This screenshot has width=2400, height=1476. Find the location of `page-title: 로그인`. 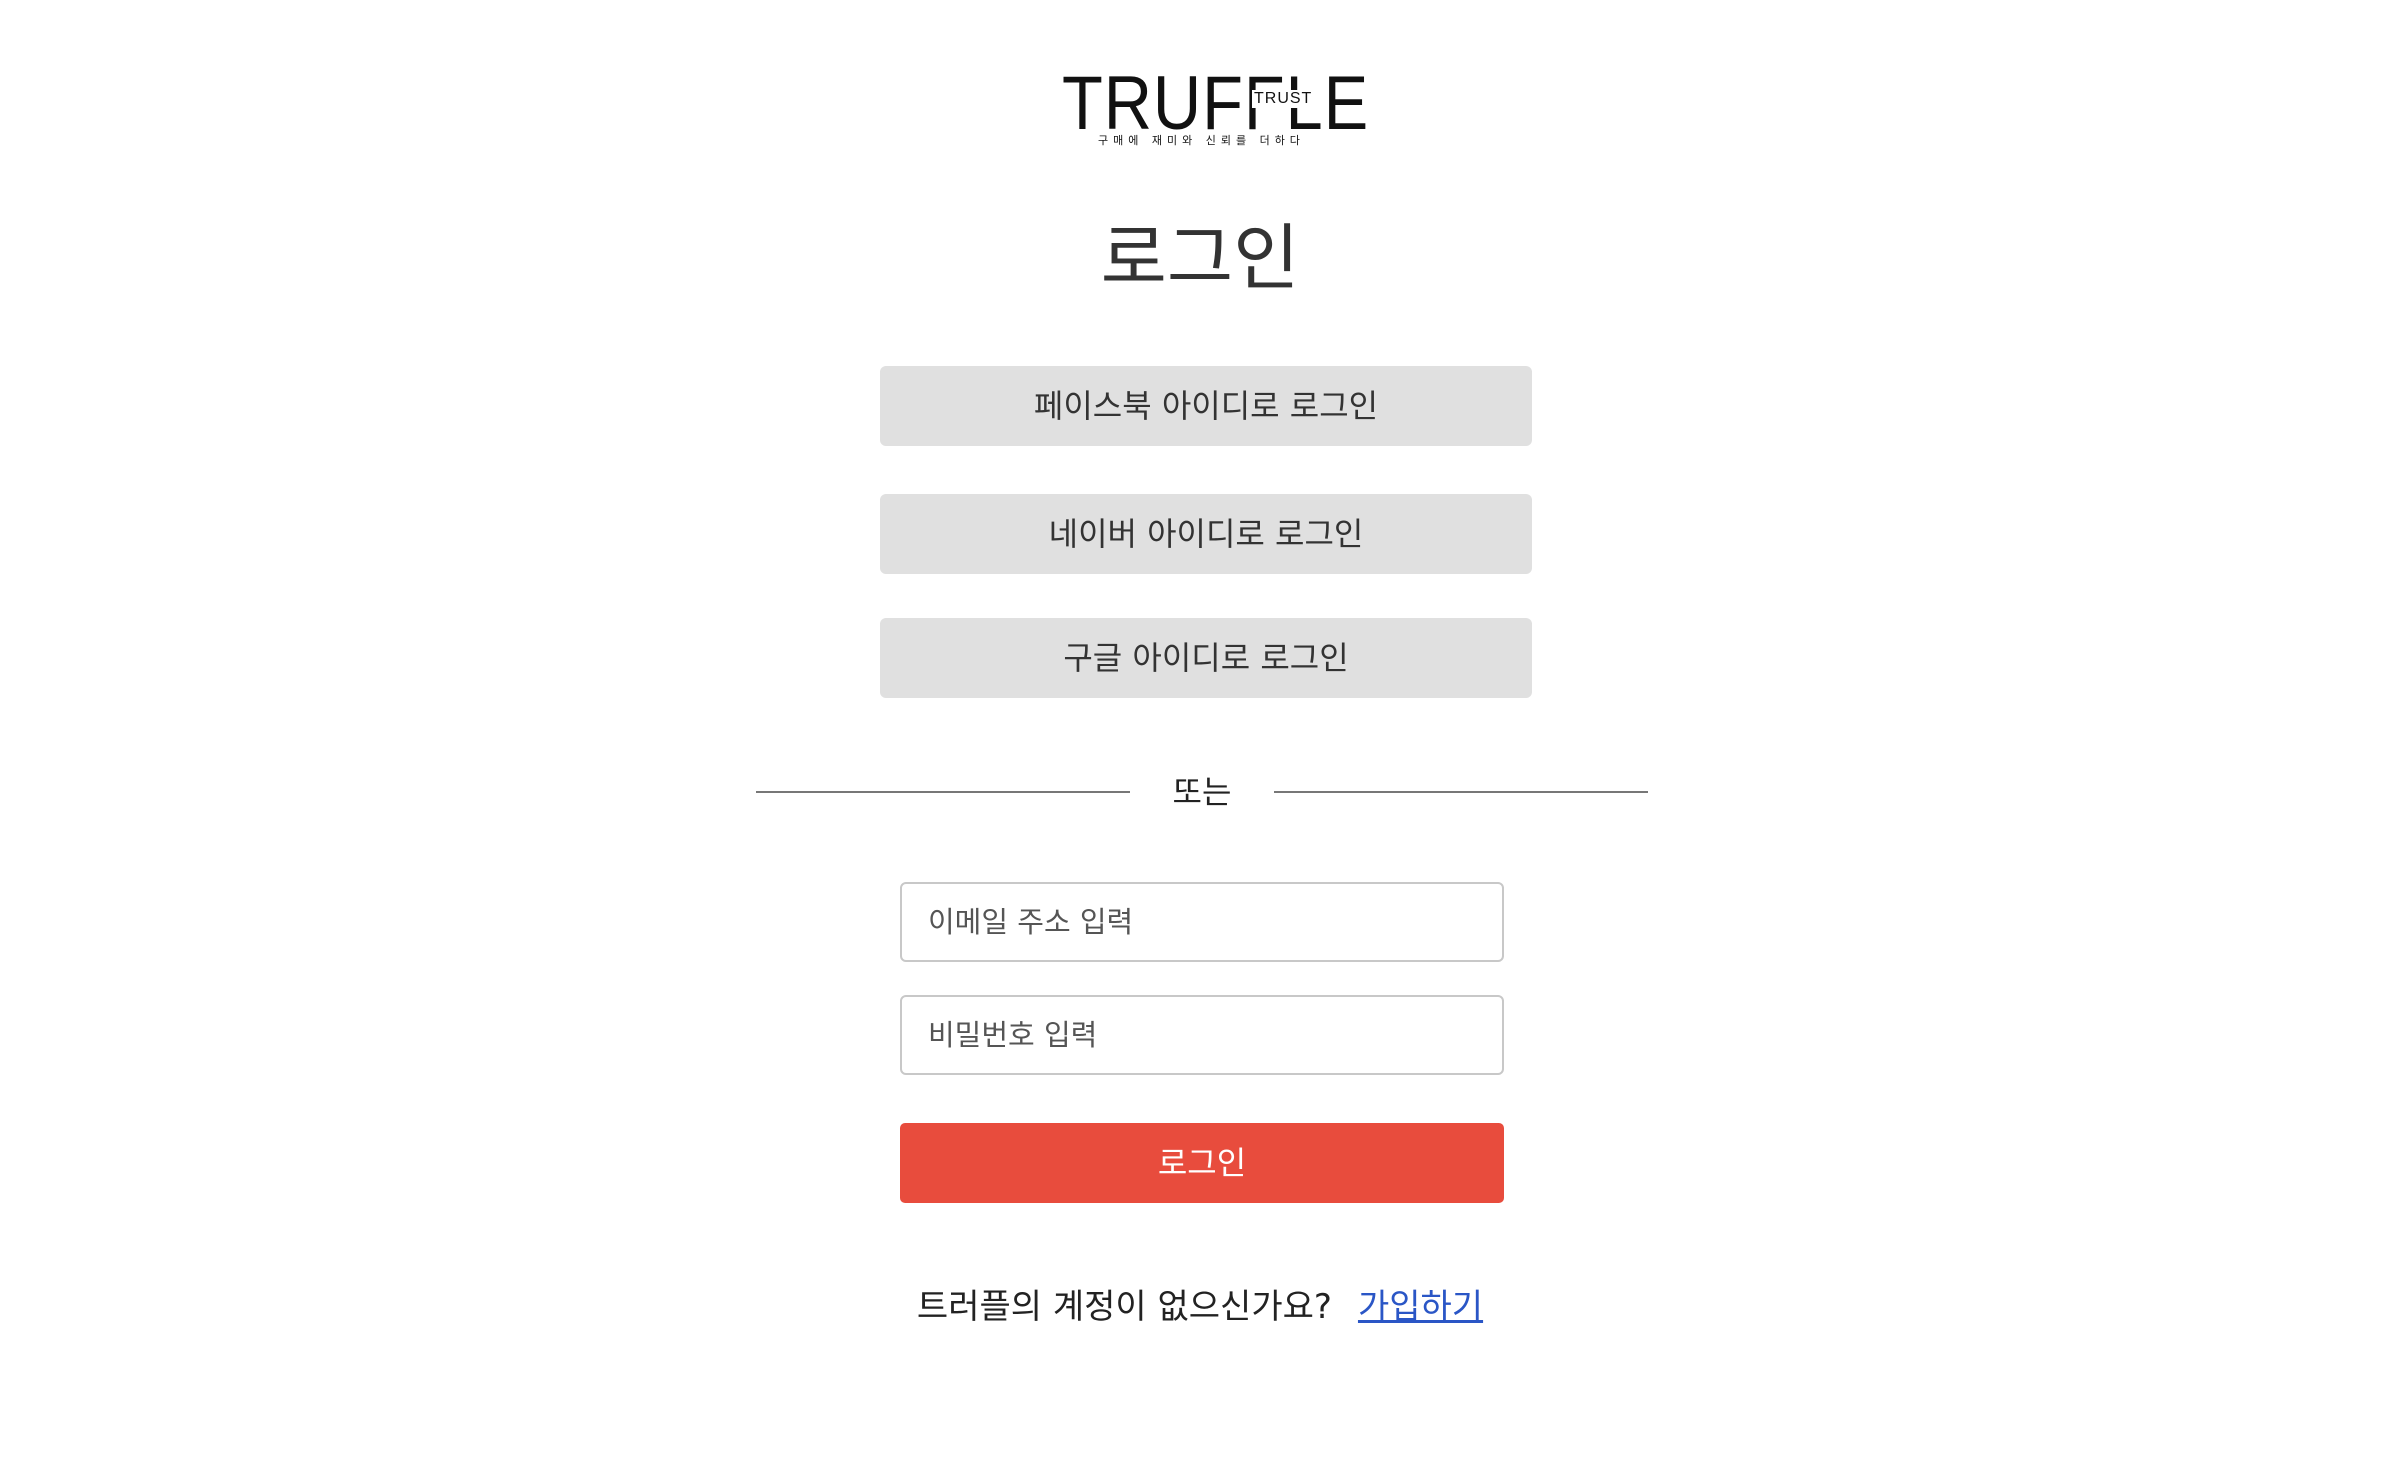

page-title: 로그인 is located at coordinates (1200, 258).